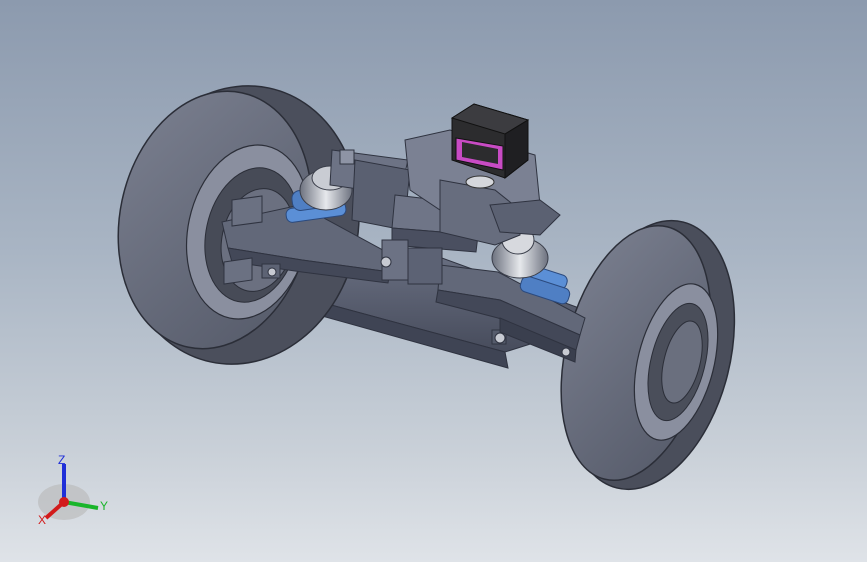  Describe the element at coordinates (61, 460) in the screenshot. I see `z-axis-label: Z` at that location.